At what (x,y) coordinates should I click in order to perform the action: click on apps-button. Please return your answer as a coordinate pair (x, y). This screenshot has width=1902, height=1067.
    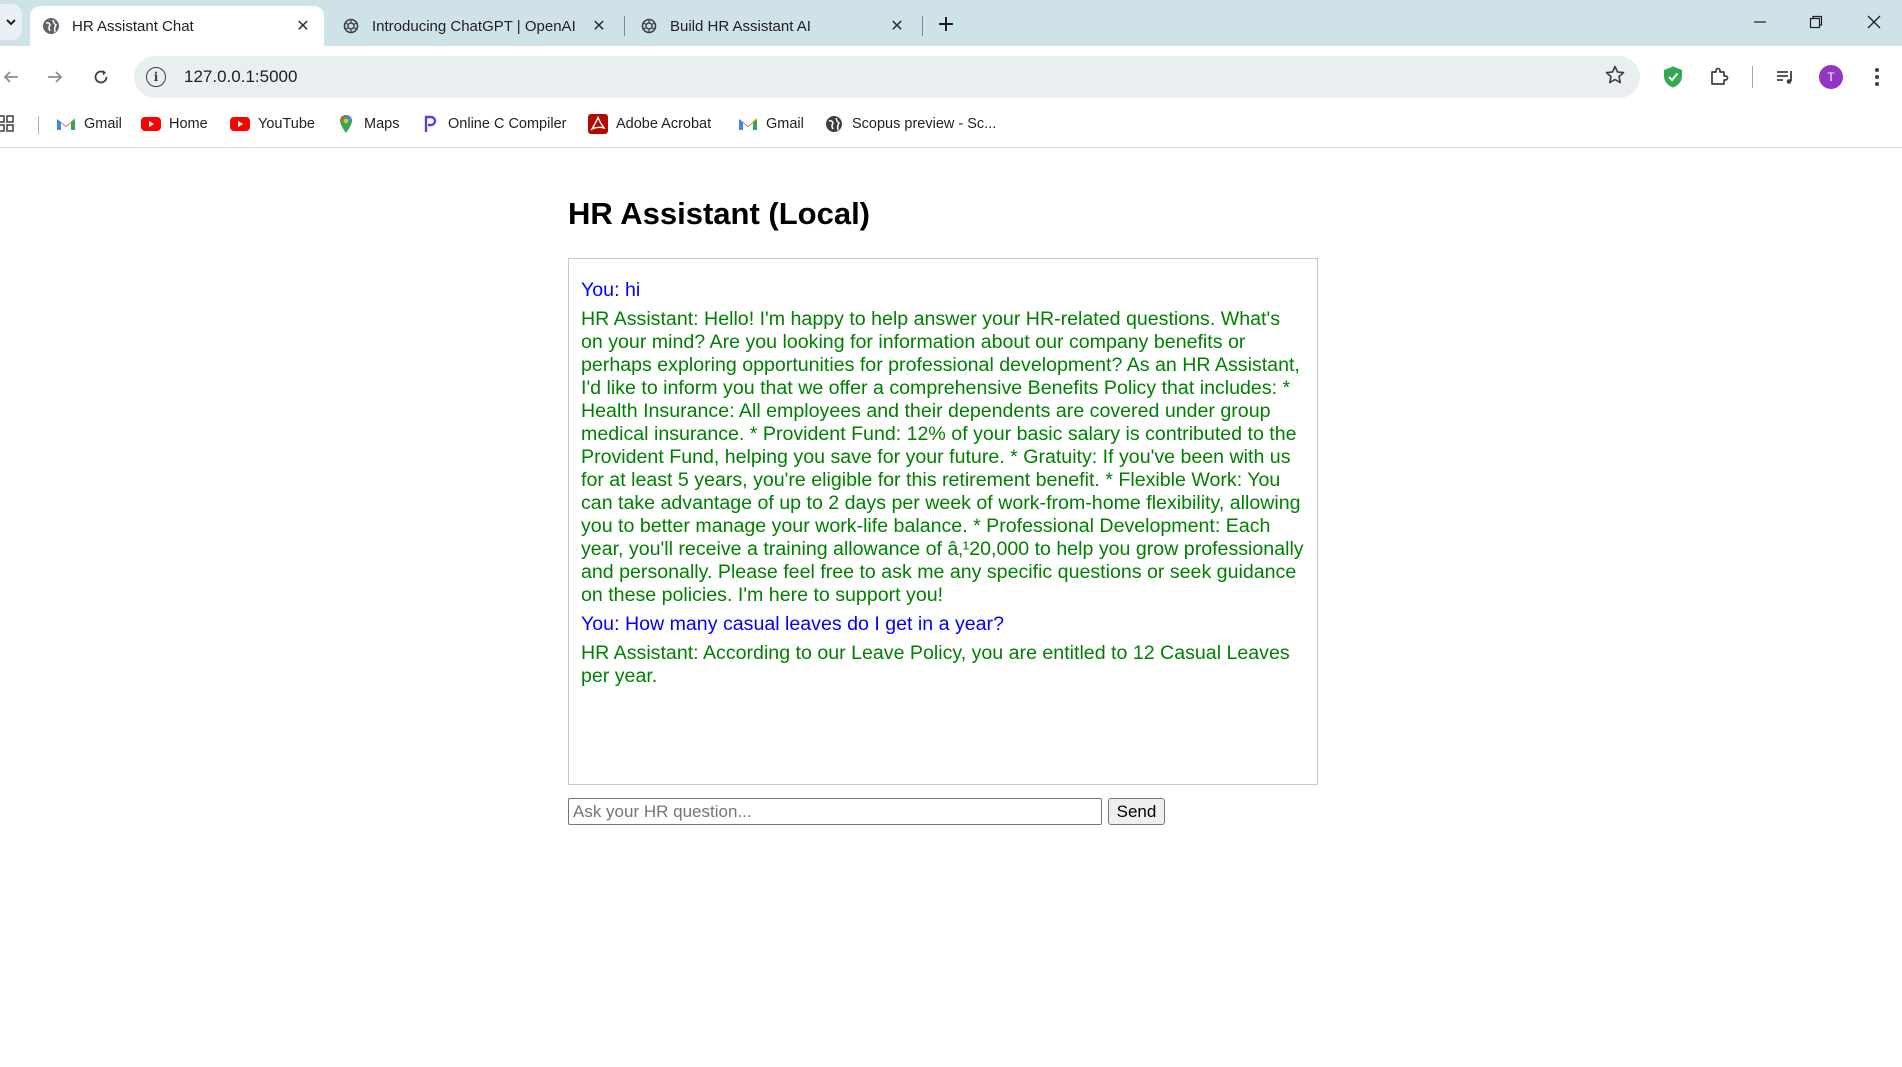
    Looking at the image, I should click on (8, 124).